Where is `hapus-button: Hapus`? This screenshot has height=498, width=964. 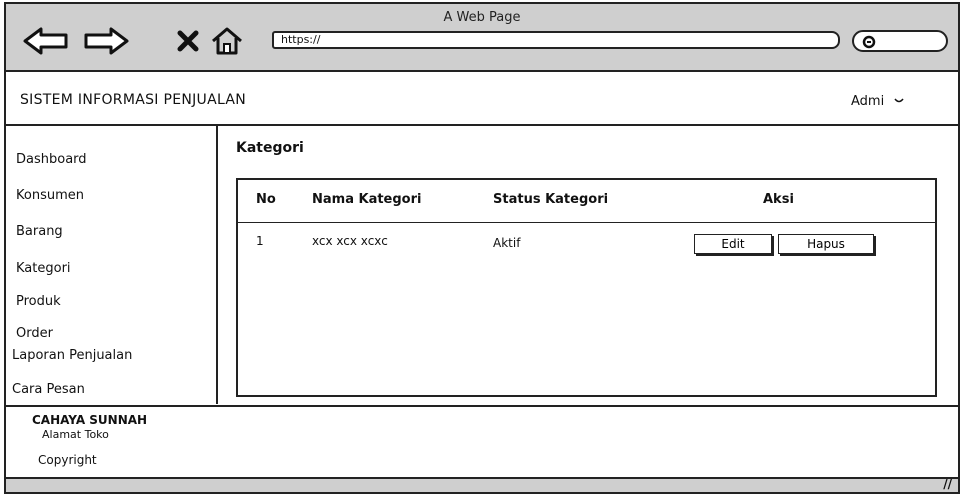 hapus-button: Hapus is located at coordinates (826, 244).